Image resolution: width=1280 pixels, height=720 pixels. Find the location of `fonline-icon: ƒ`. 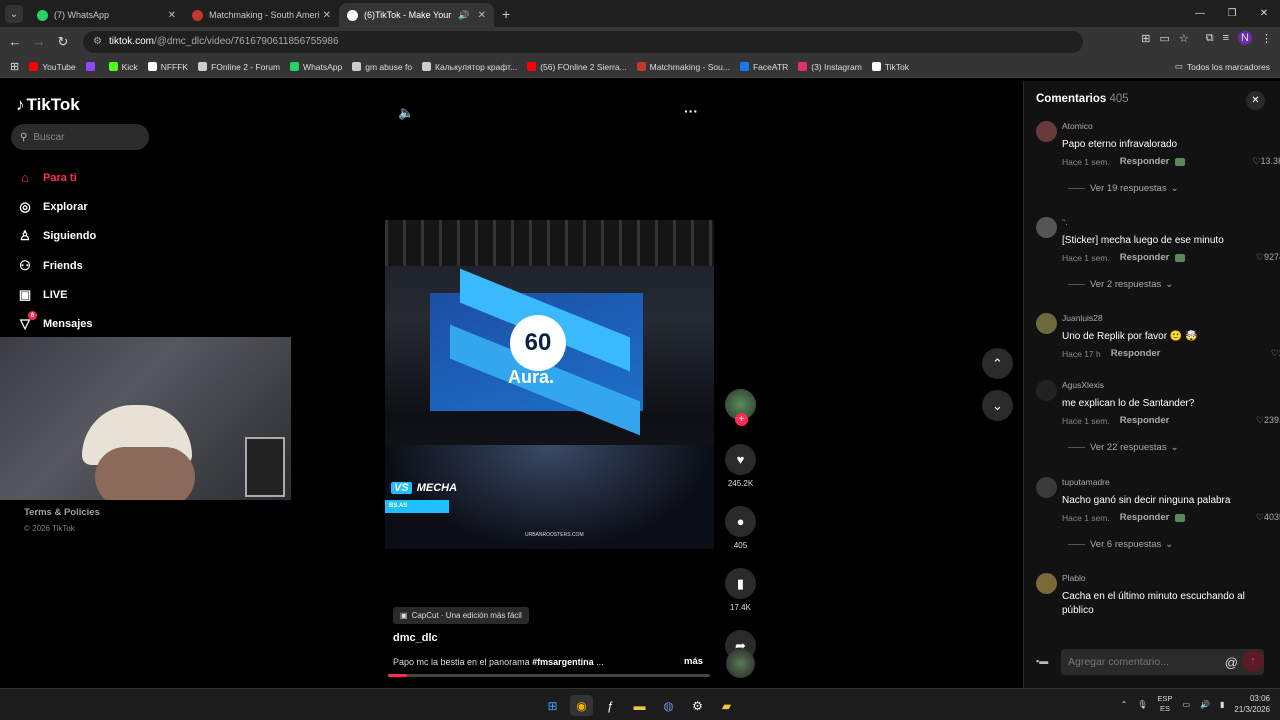

fonline-icon: ƒ is located at coordinates (610, 705).